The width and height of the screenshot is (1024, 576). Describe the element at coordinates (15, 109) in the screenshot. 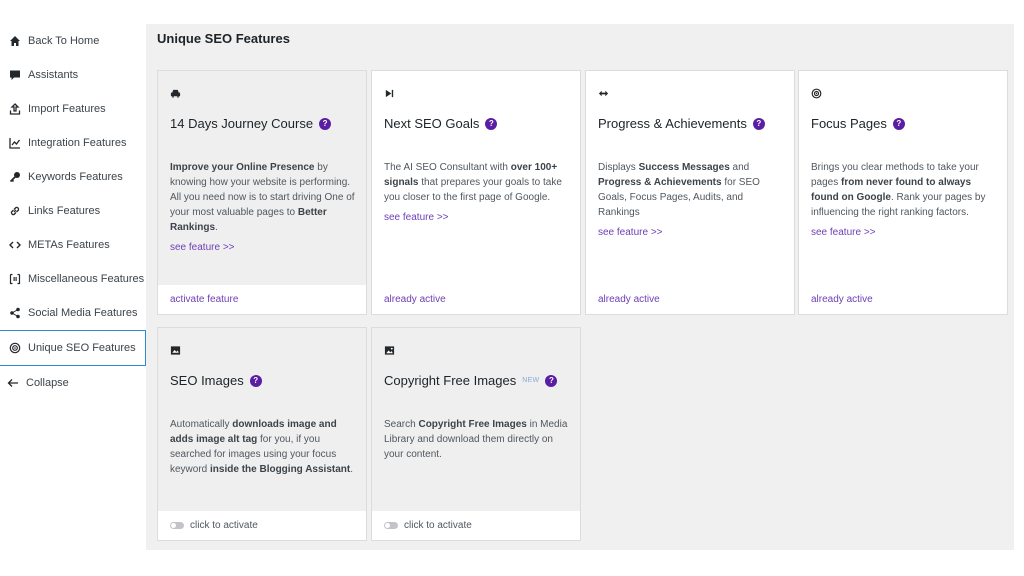

I see `upload-icon` at that location.